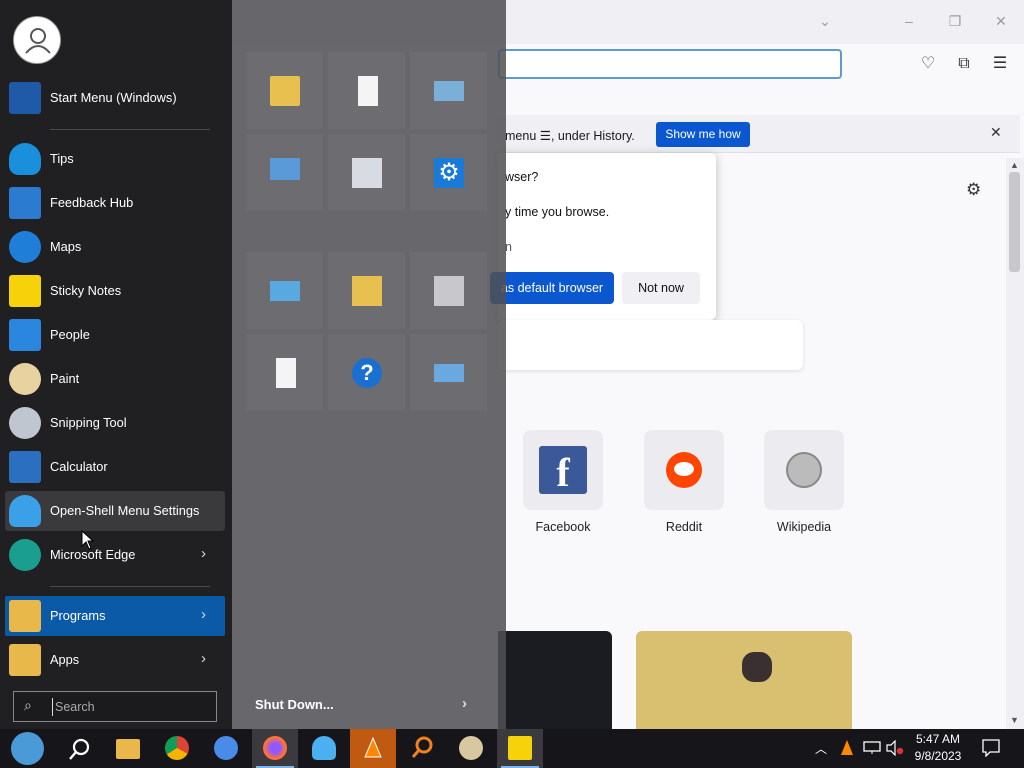 This screenshot has height=768, width=1024. I want to click on taskbar-firefox, so click(275, 748).